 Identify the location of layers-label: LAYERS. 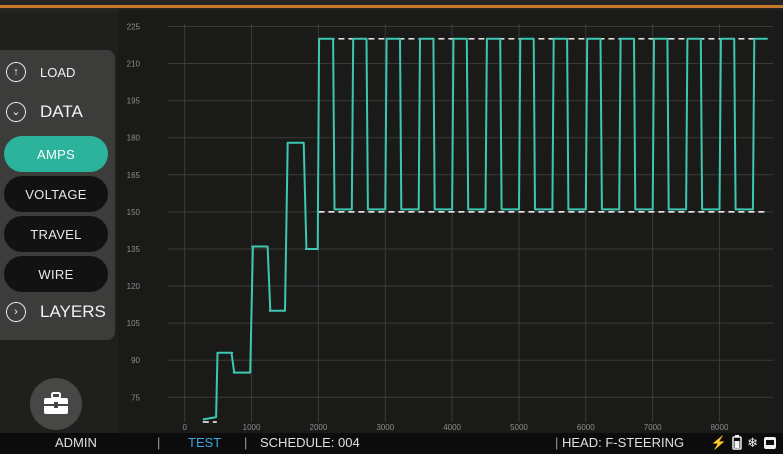
(73, 311).